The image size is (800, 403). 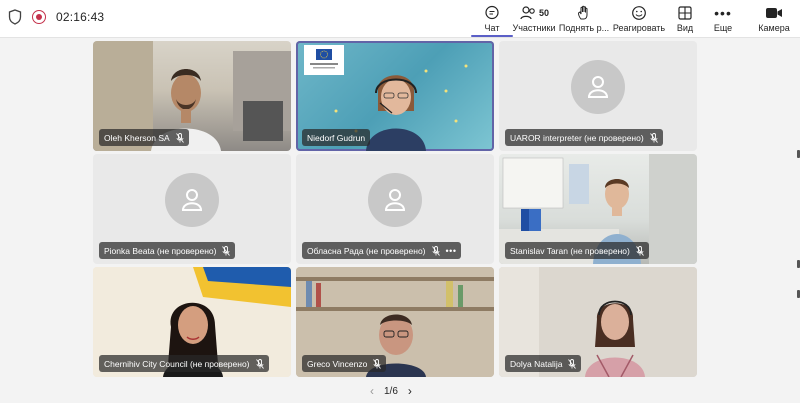 I want to click on participant-name: Обласна Рада (не проверено), so click(x=366, y=250).